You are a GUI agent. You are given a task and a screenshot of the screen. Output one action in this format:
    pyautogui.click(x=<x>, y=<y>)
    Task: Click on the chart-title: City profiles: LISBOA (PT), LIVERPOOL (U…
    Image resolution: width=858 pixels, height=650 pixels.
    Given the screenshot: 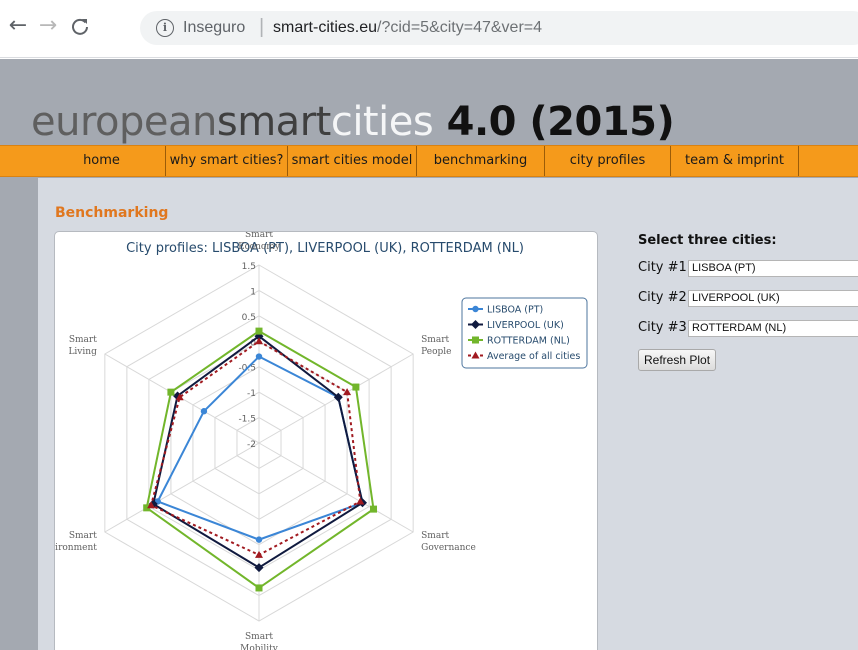 What is the action you would take?
    pyautogui.click(x=325, y=248)
    